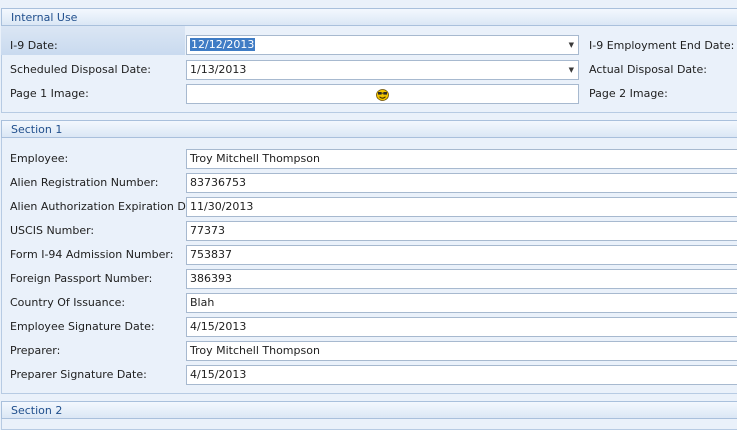  What do you see at coordinates (211, 254) in the screenshot?
I see `i94-admission-value: 753837` at bounding box center [211, 254].